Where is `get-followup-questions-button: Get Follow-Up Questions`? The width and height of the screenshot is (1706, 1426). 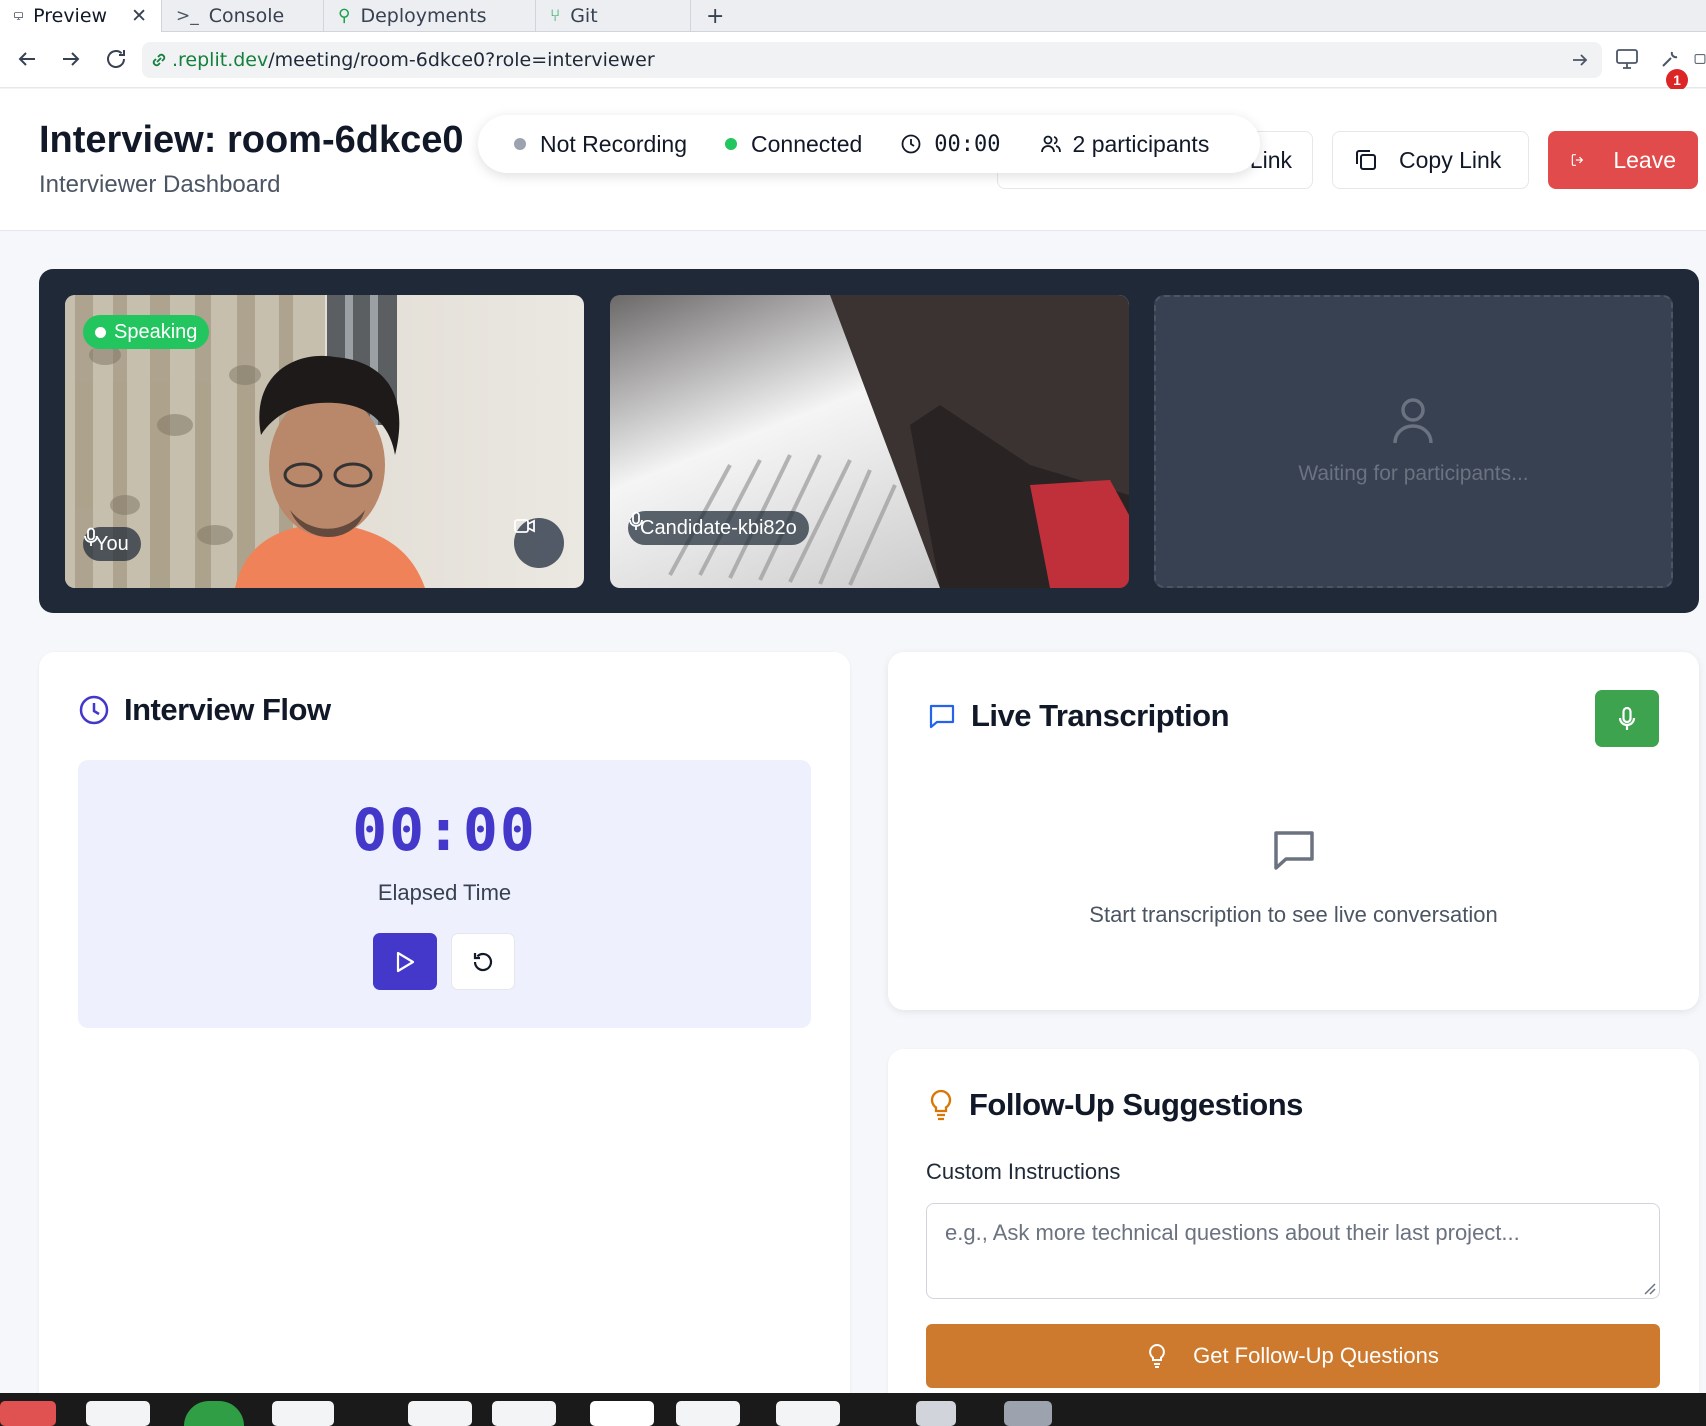
get-followup-questions-button: Get Follow-Up Questions is located at coordinates (1293, 1356).